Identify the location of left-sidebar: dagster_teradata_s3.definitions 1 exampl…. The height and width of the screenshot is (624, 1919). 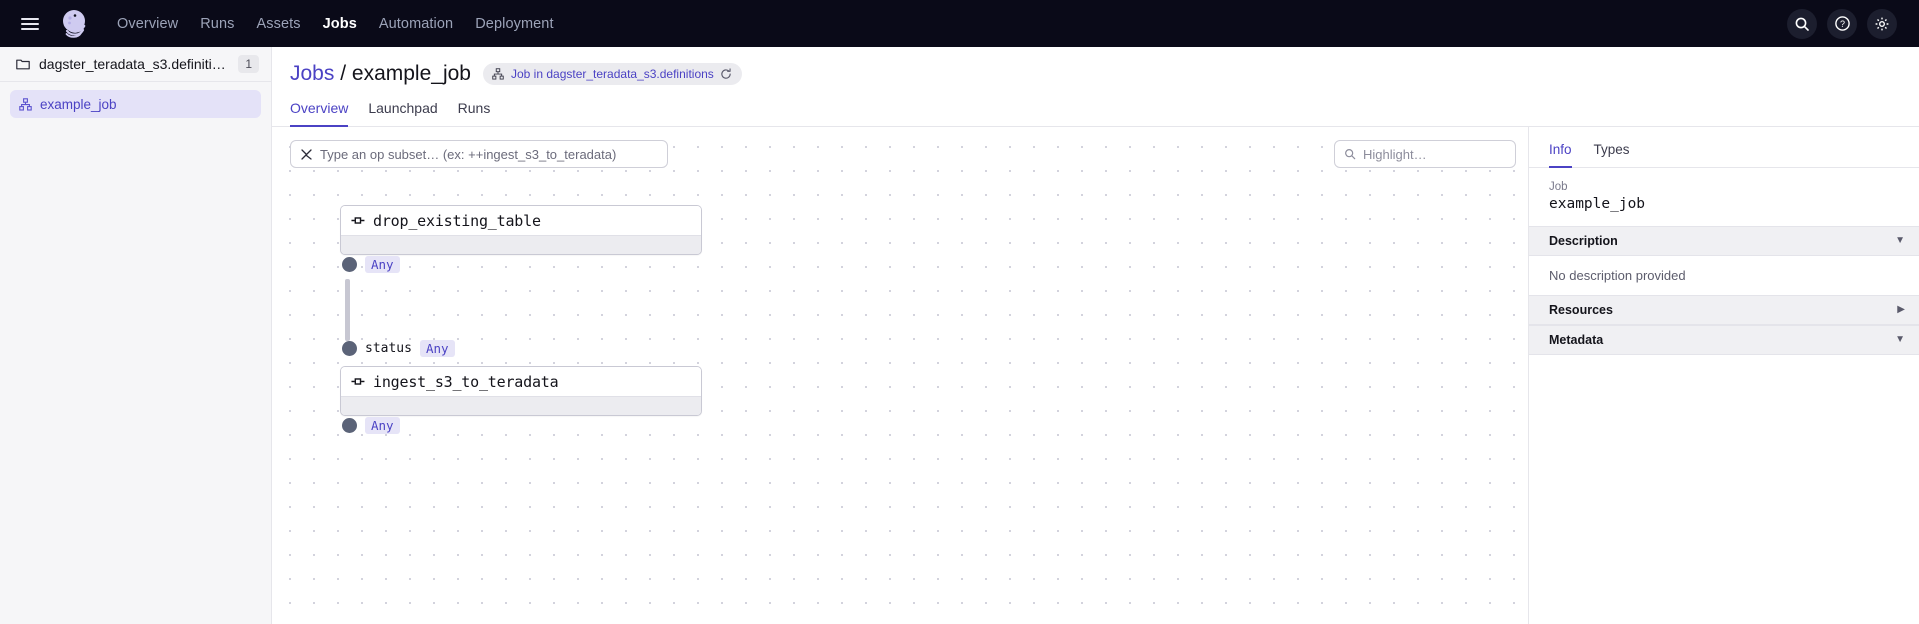
(136, 335).